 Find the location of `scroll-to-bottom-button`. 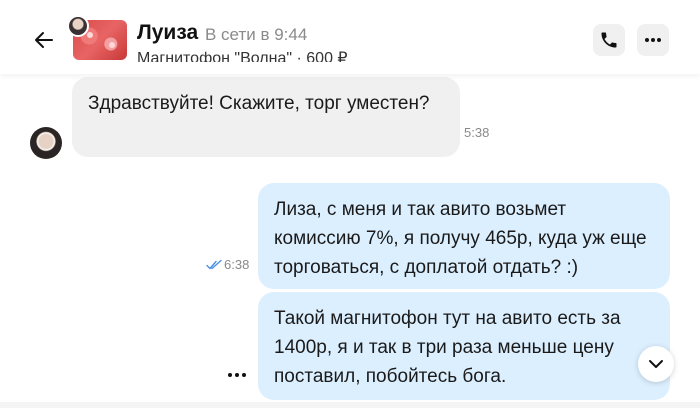

scroll-to-bottom-button is located at coordinates (656, 364).